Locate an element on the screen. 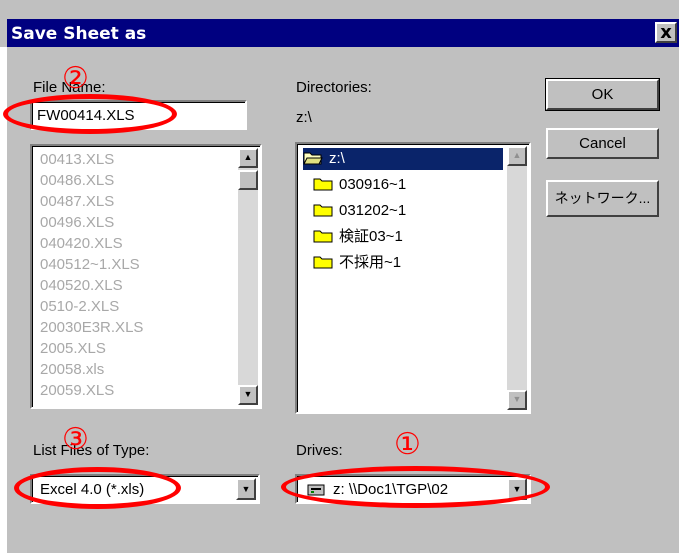  open-folder-icon is located at coordinates (313, 158).